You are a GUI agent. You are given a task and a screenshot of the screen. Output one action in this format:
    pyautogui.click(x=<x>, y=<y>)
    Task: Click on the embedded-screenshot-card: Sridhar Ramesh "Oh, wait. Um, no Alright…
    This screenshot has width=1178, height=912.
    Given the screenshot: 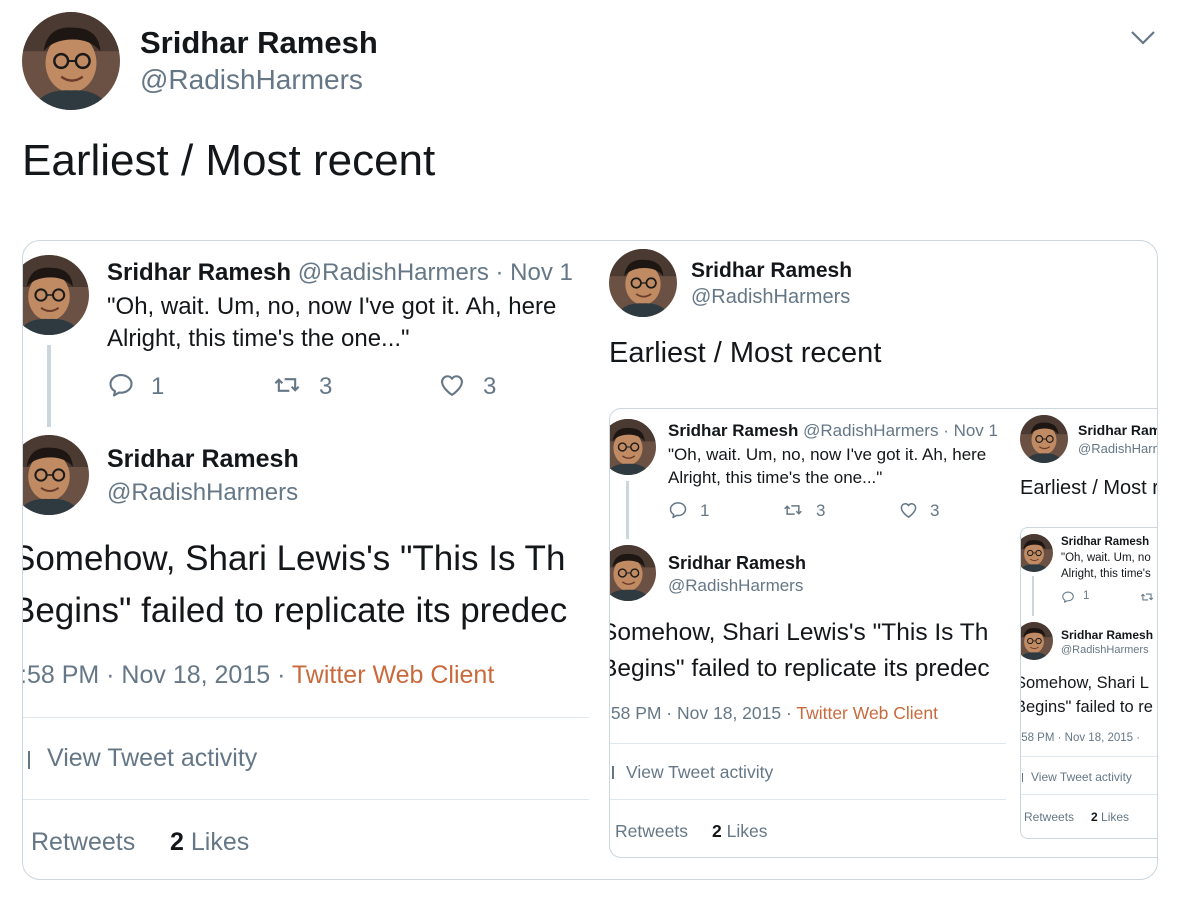 What is the action you would take?
    pyautogui.click(x=1088, y=683)
    